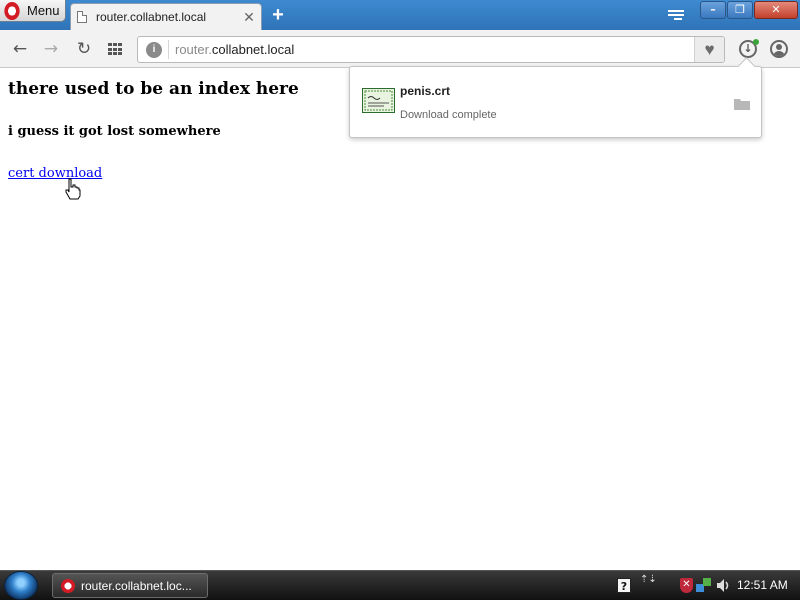 This screenshot has width=800, height=600. What do you see at coordinates (43, 10) in the screenshot?
I see `menu-label: Menu` at bounding box center [43, 10].